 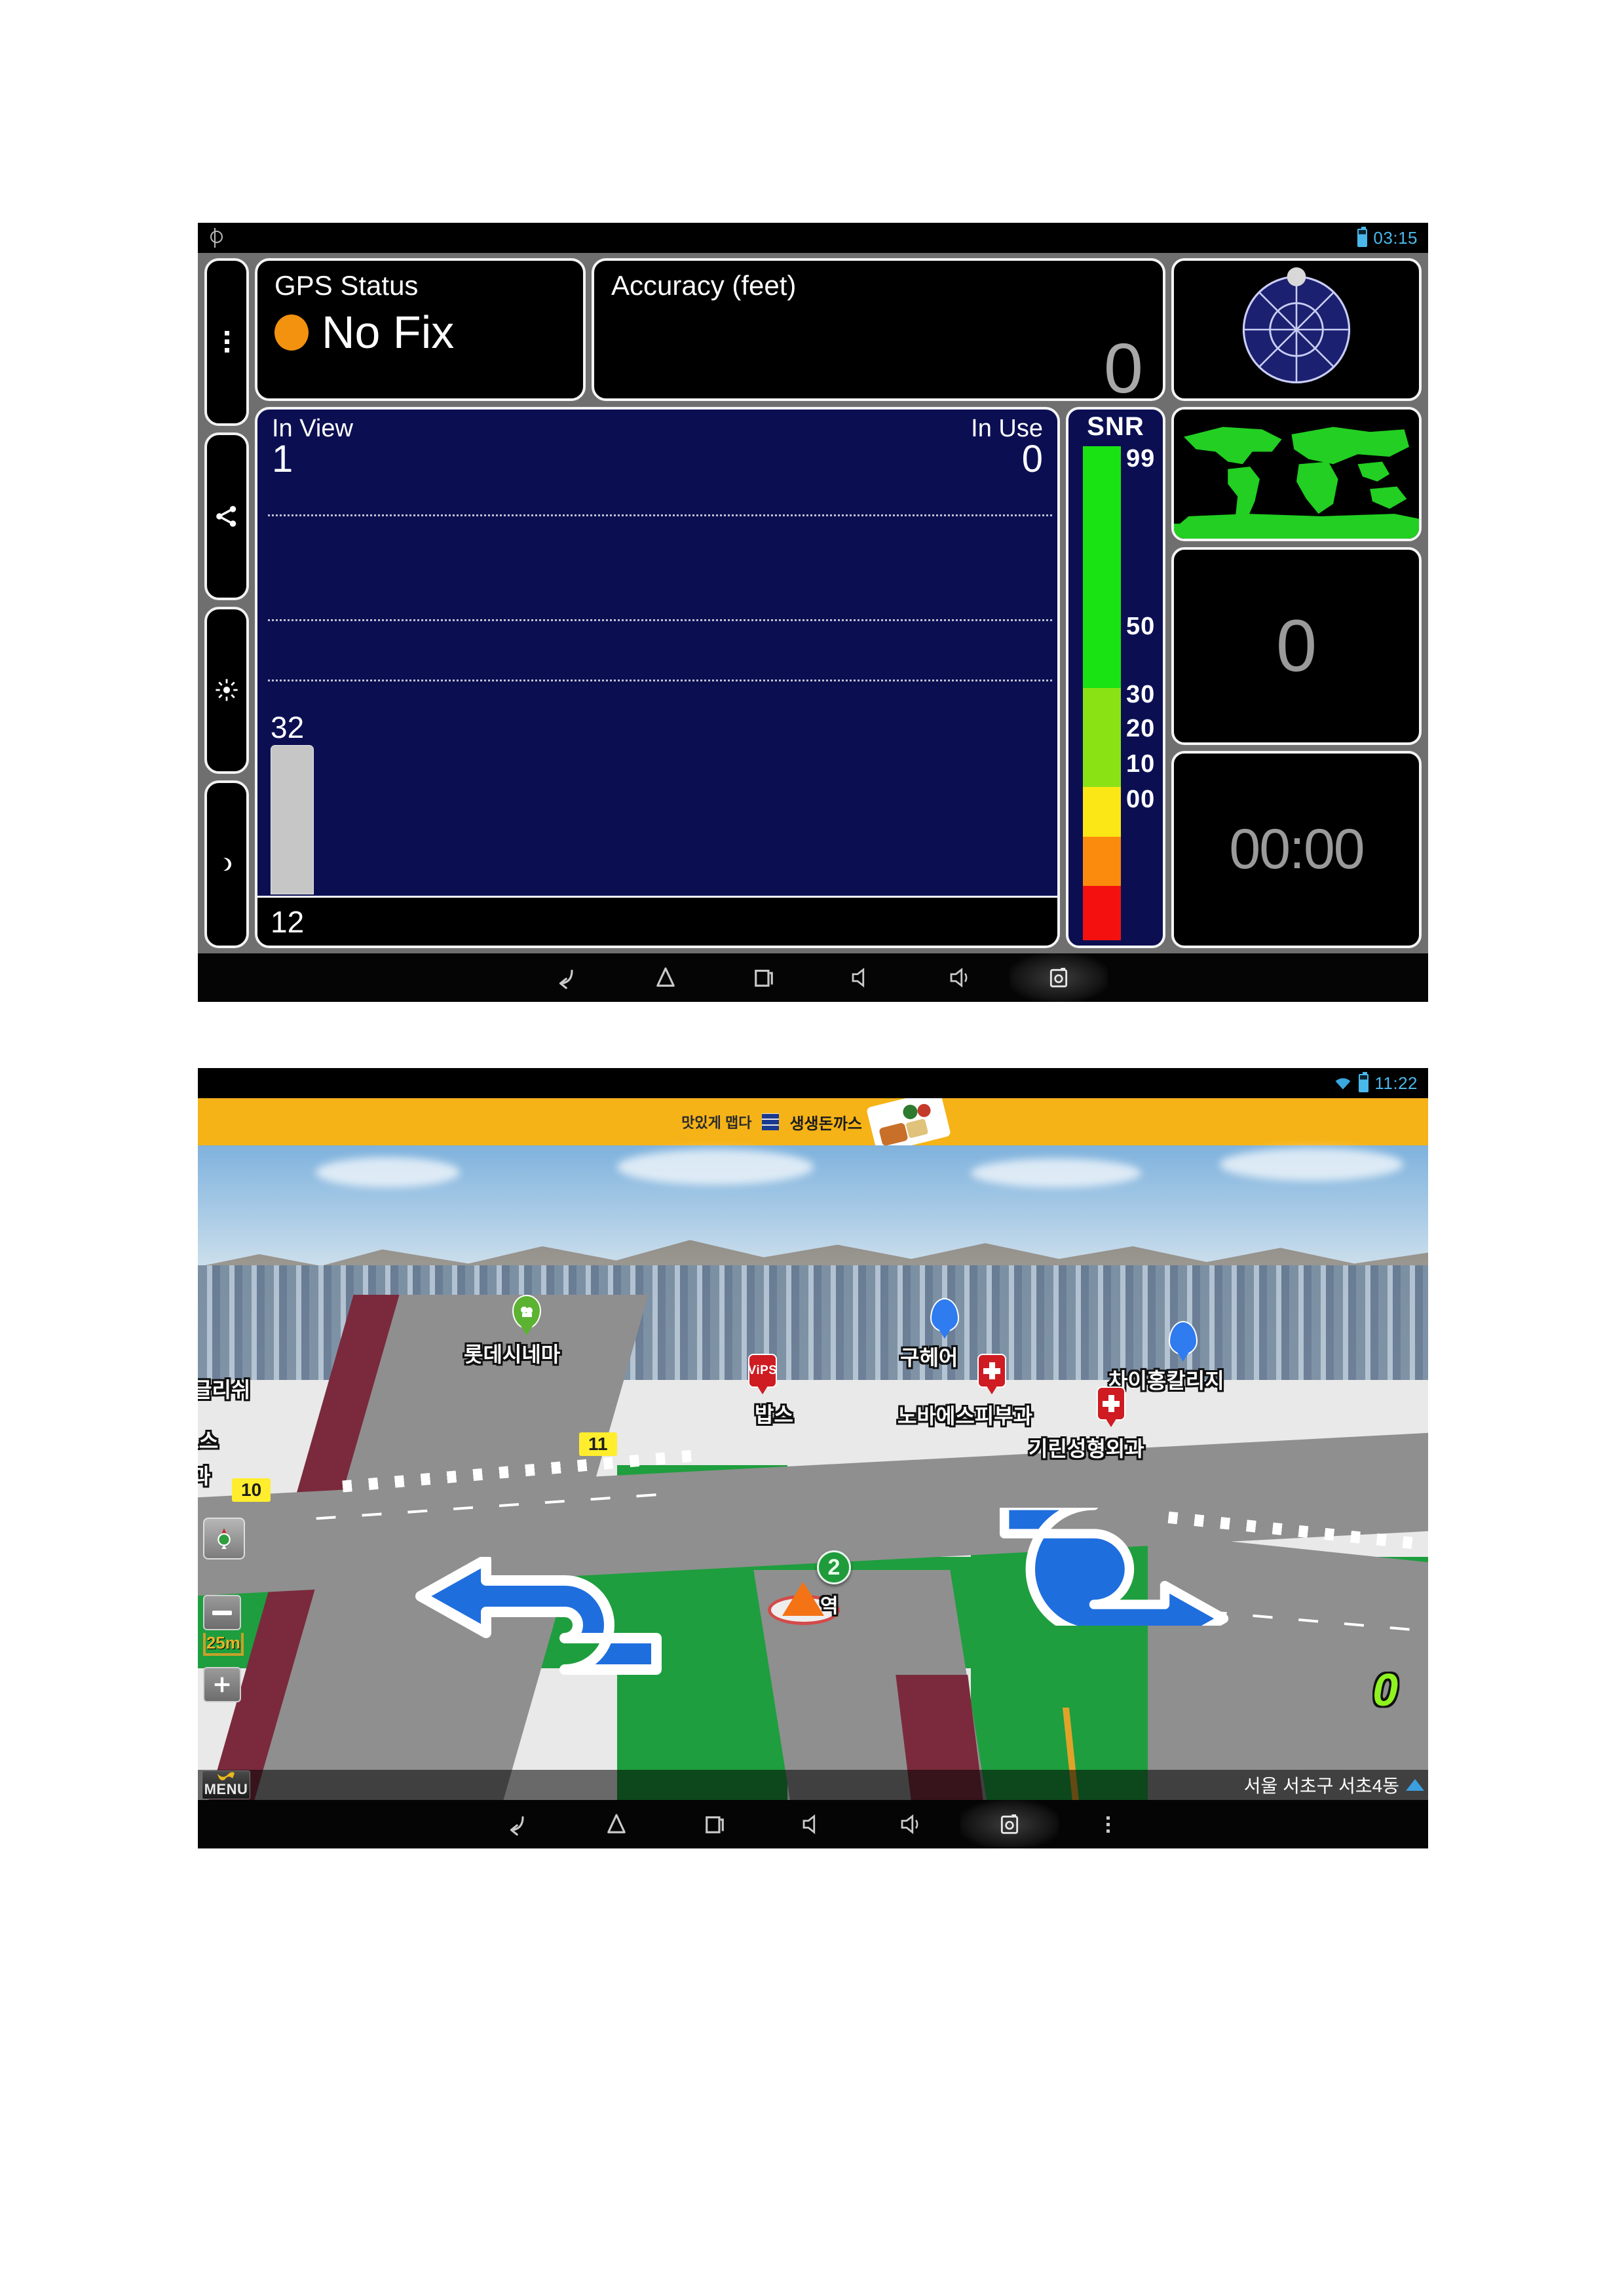 What do you see at coordinates (813, 238) in the screenshot?
I see `gps-status-bar: 03:15` at bounding box center [813, 238].